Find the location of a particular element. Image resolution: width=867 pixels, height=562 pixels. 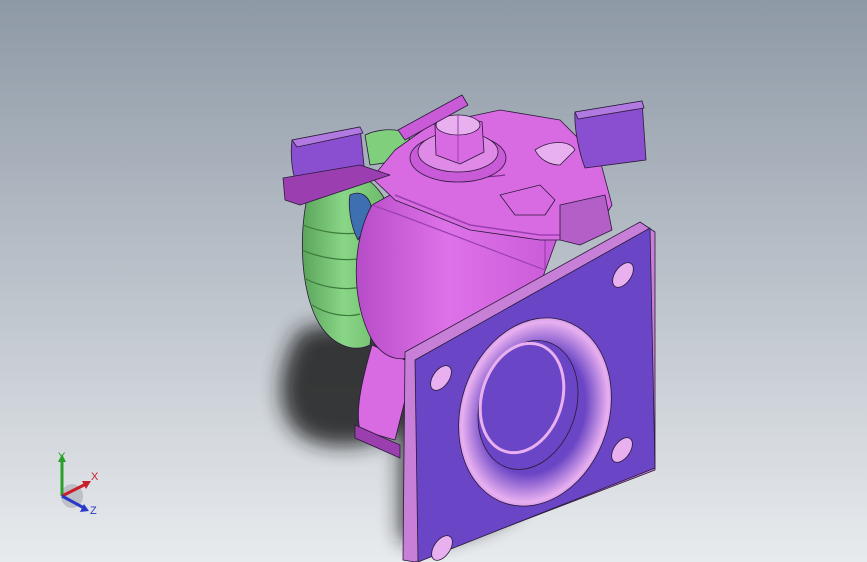

y-axis-label: Y is located at coordinates (62, 457).